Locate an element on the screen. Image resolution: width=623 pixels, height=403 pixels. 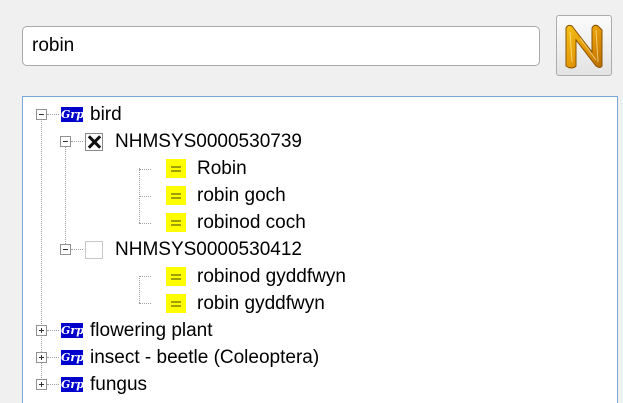
tree-group-flowering-plant: Grp flowering plant is located at coordinates (124, 330).